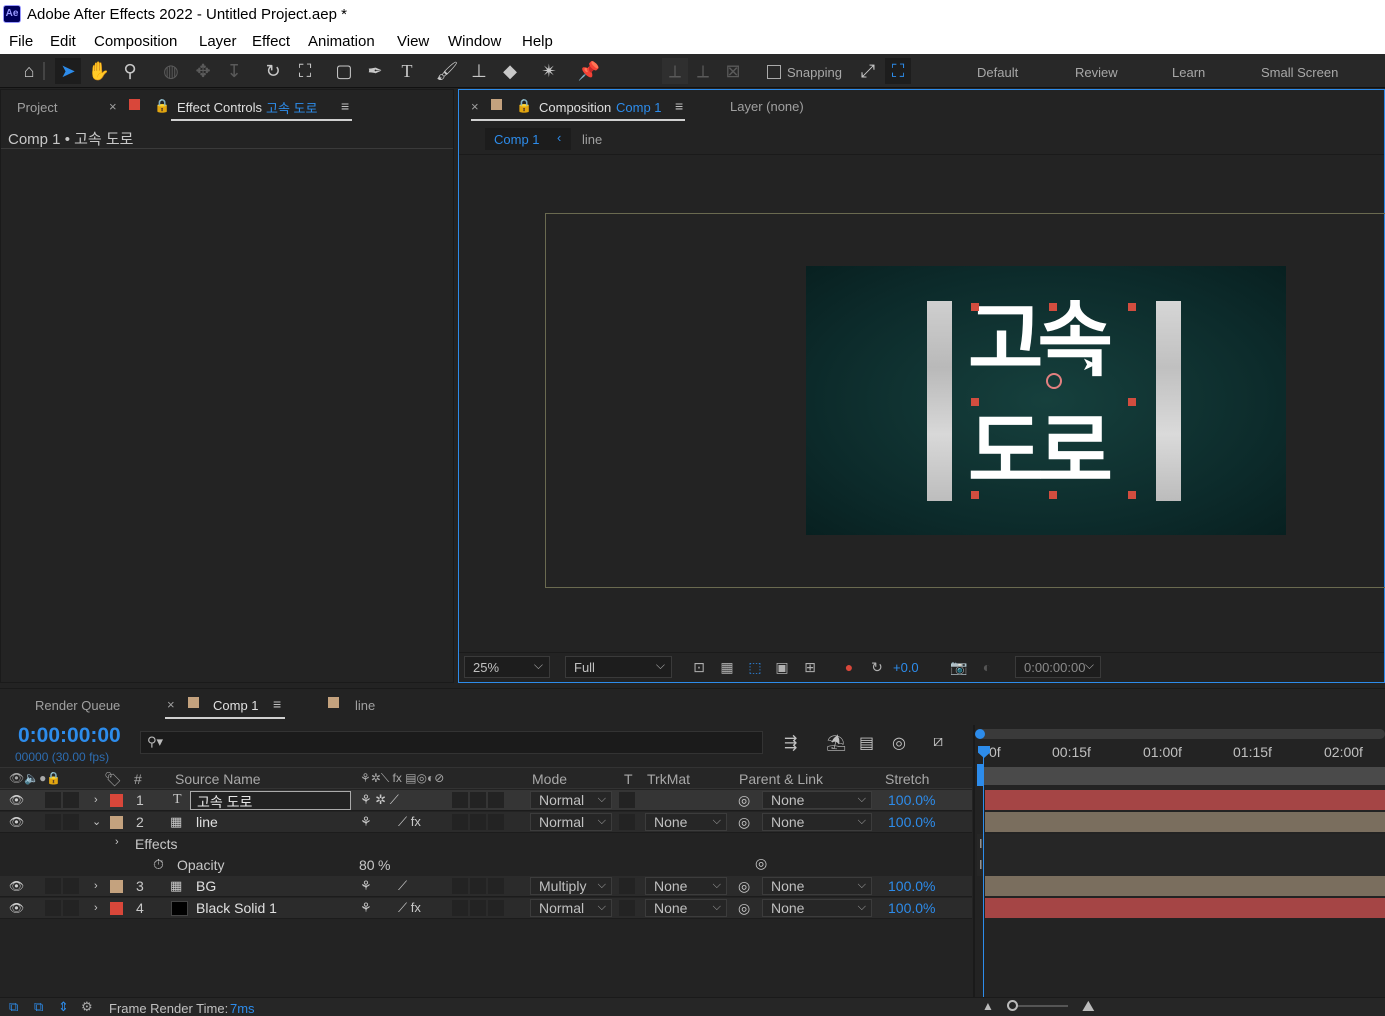 This screenshot has width=1385, height=1016. I want to click on chevron-down-icon: ⌄, so click(96, 821).